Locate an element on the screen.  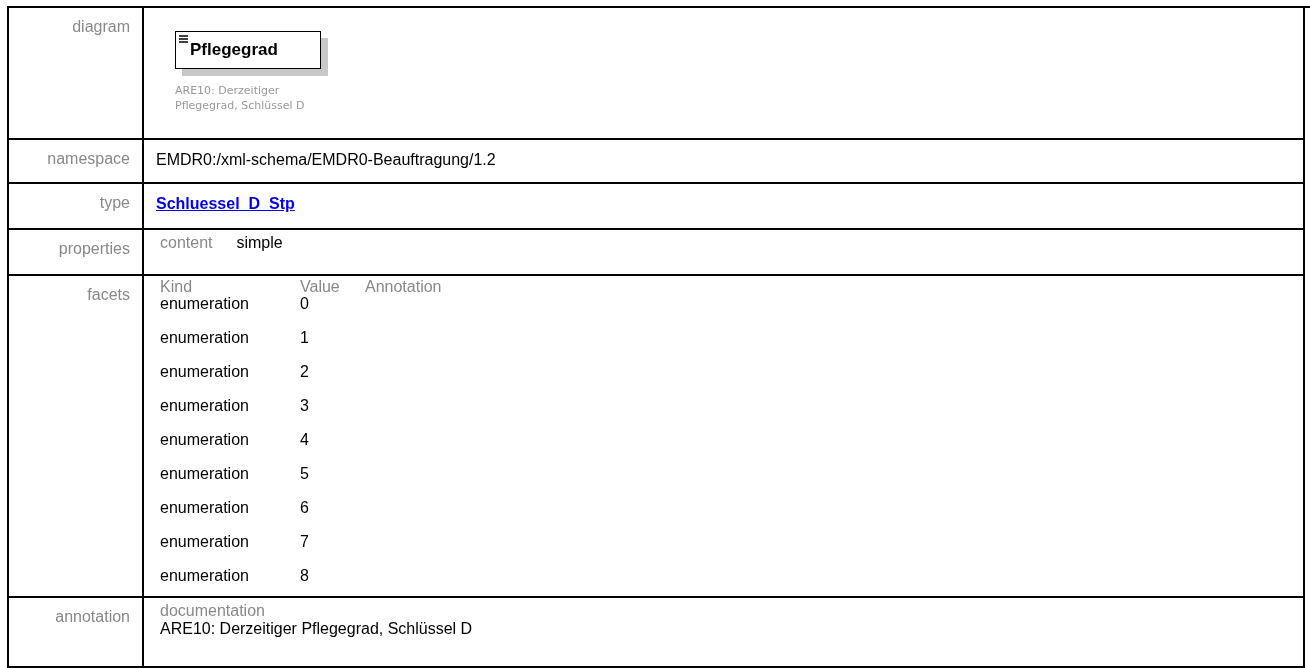
facet-value: 2 is located at coordinates (305, 372).